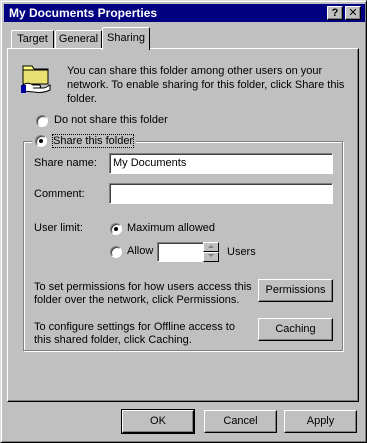 Image resolution: width=367 pixels, height=443 pixels. What do you see at coordinates (221, 193) in the screenshot?
I see `comment-input` at bounding box center [221, 193].